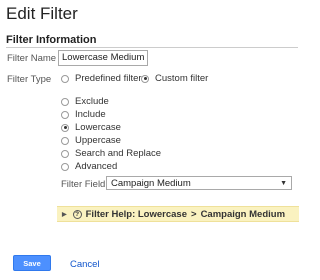 The height and width of the screenshot is (280, 320). I want to click on radio-label: Predefined filter, so click(108, 78).